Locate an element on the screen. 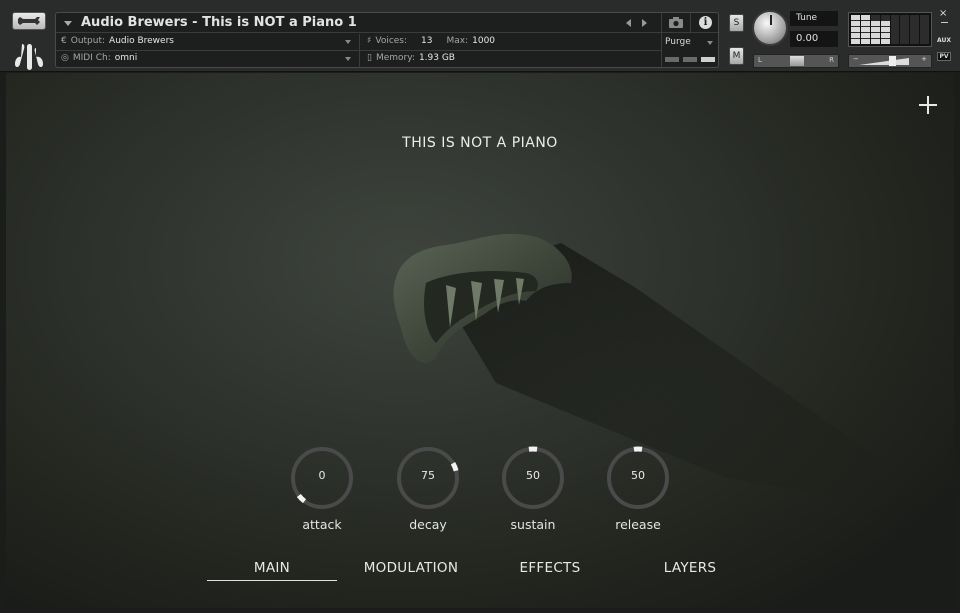  snapshot-button is located at coordinates (676, 23).